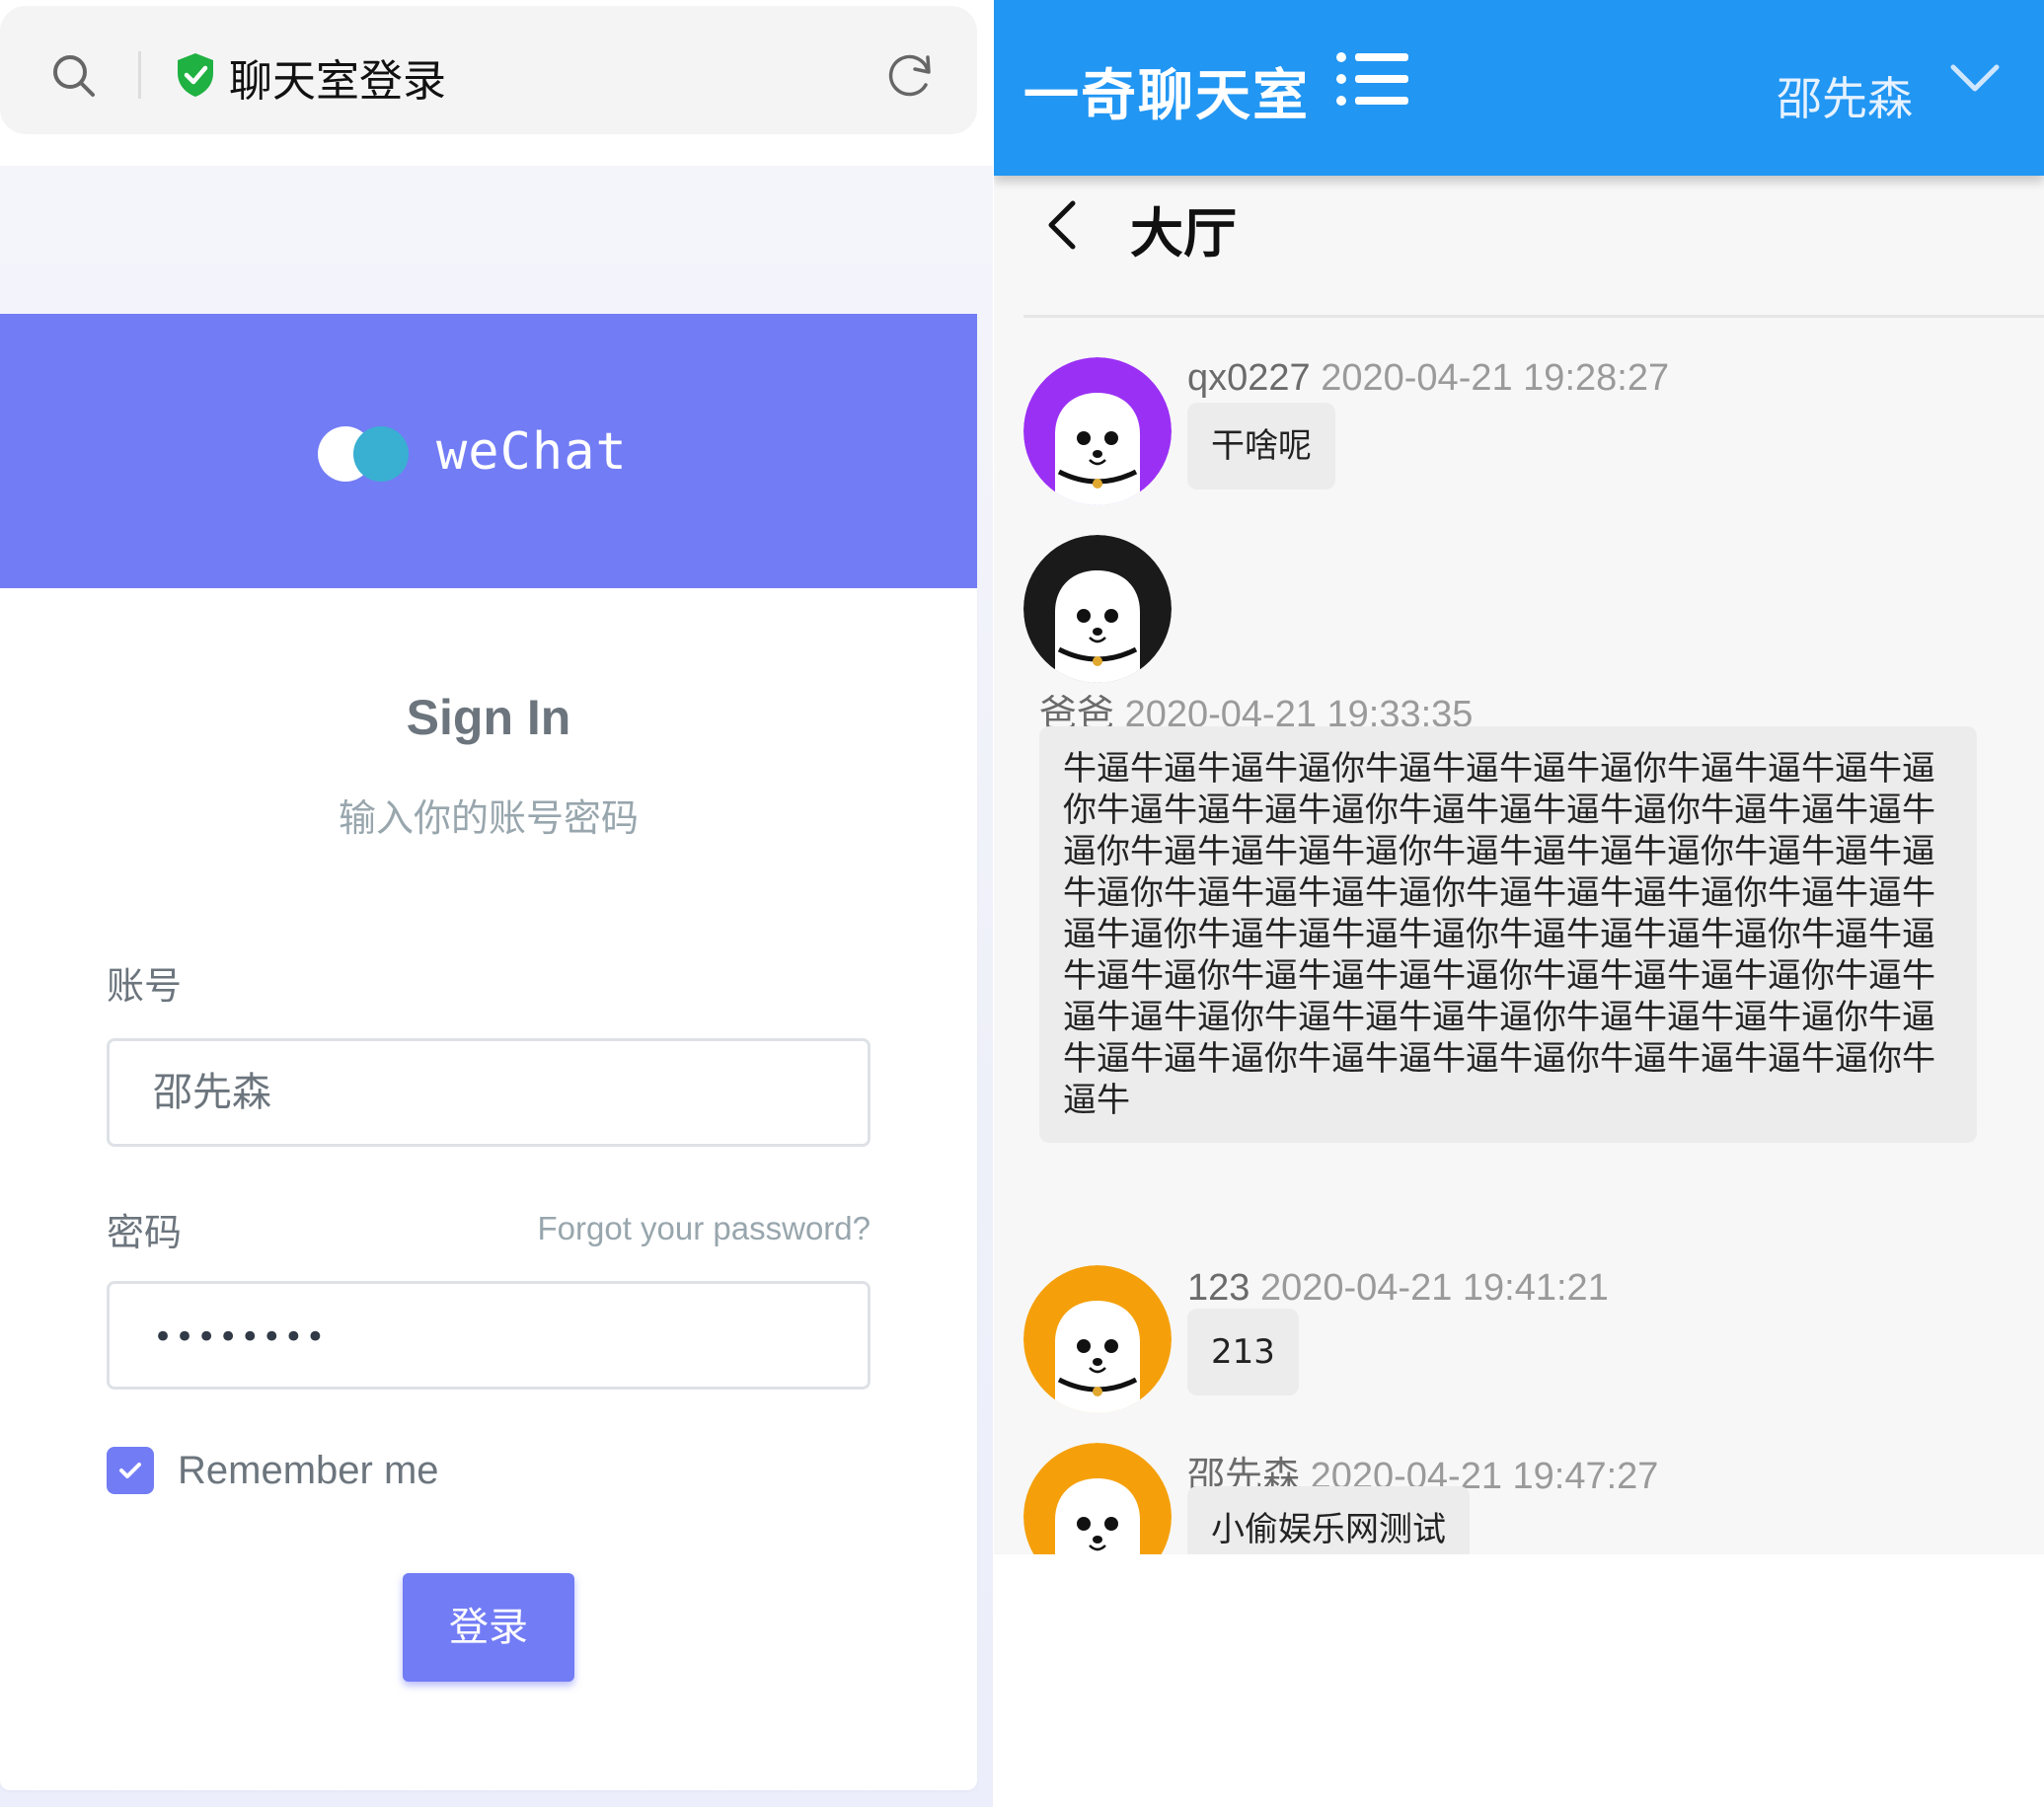 This screenshot has width=2044, height=1807. Describe the element at coordinates (489, 1627) in the screenshot. I see `login-button: 登录` at that location.